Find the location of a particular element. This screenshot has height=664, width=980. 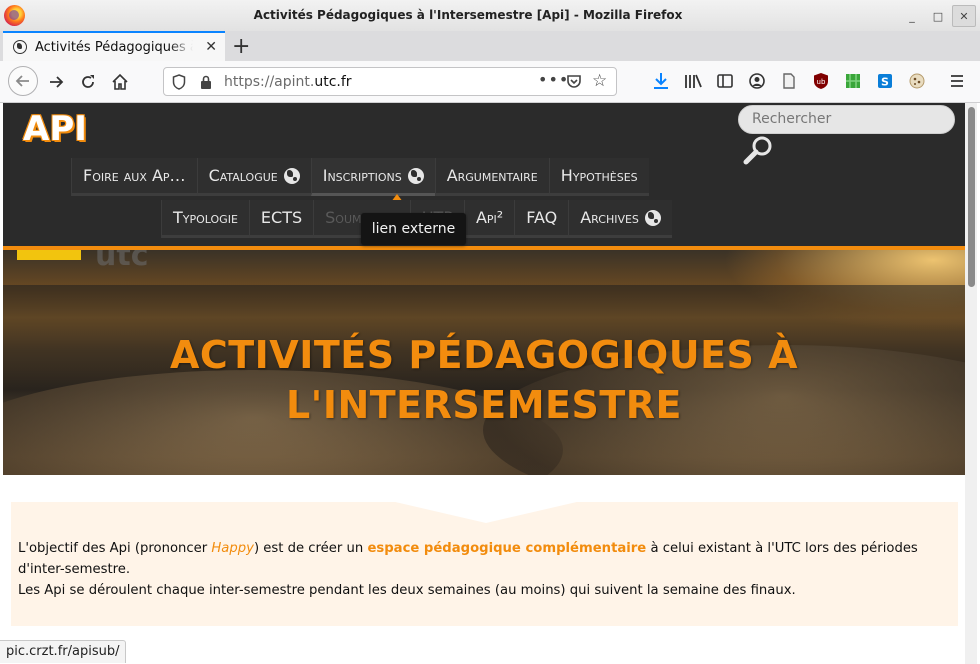

library-icon is located at coordinates (693, 81).